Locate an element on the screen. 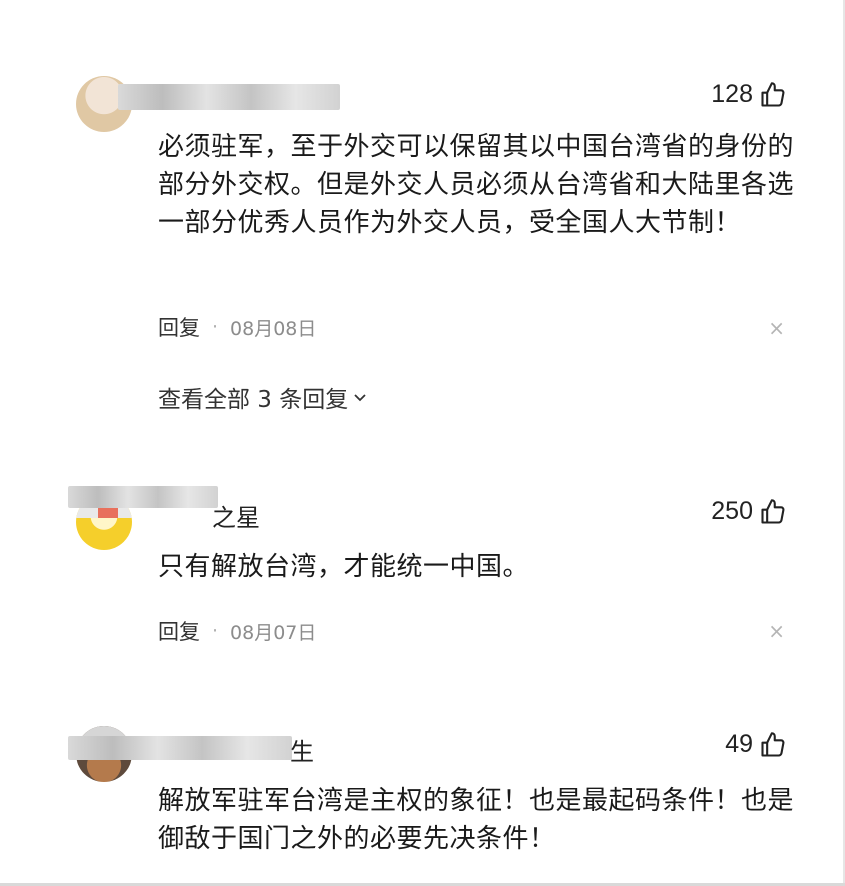 This screenshot has height=886, width=845. comment-meta: 回复 · 08月08日 is located at coordinates (237, 327).